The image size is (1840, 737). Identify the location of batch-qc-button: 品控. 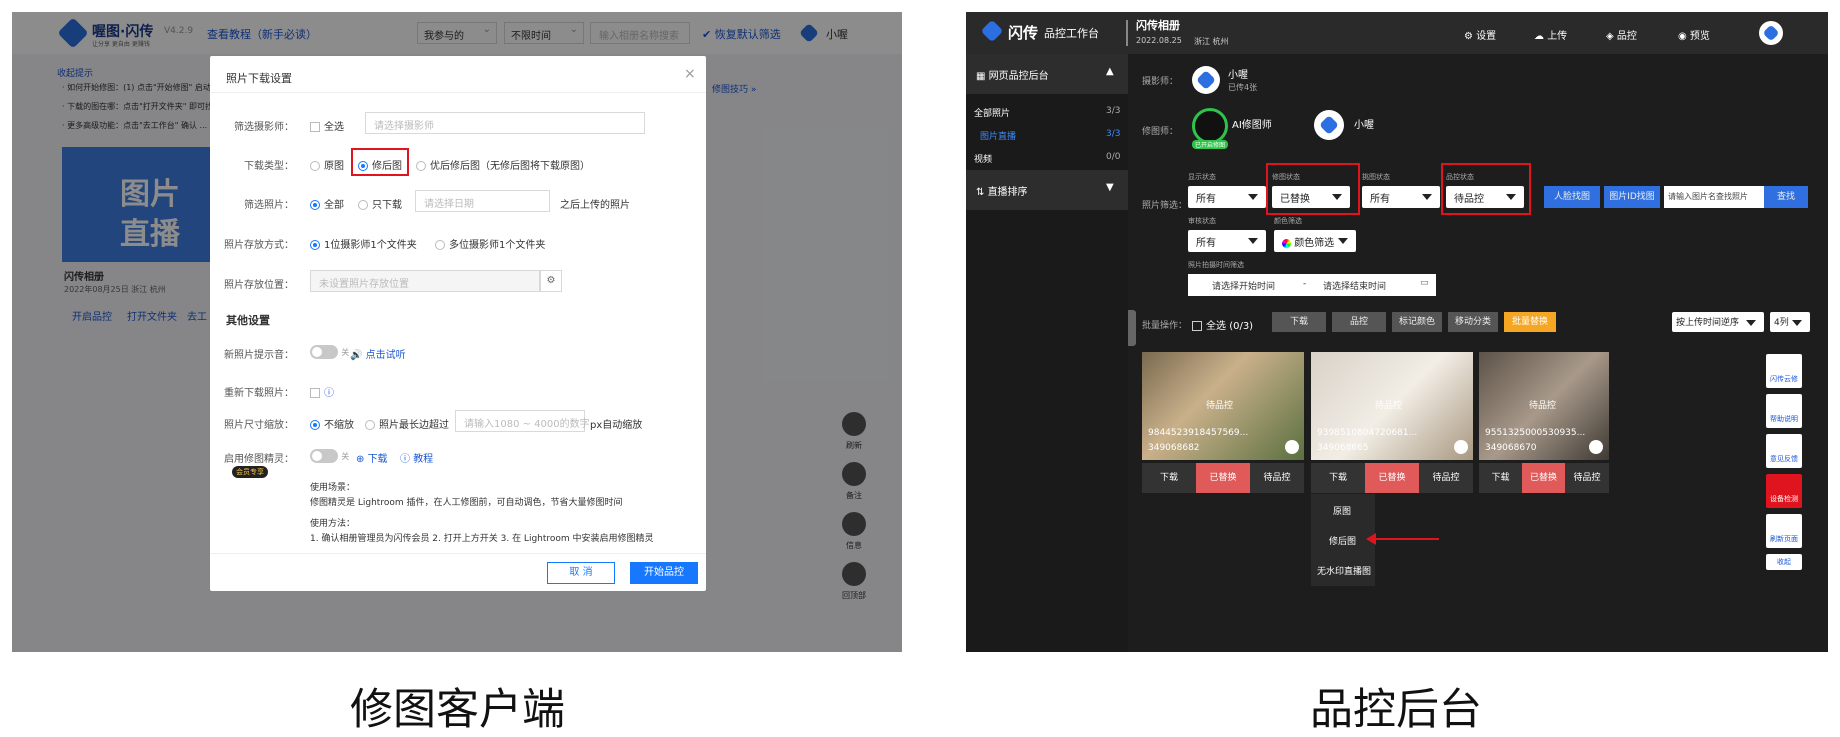
(1359, 322).